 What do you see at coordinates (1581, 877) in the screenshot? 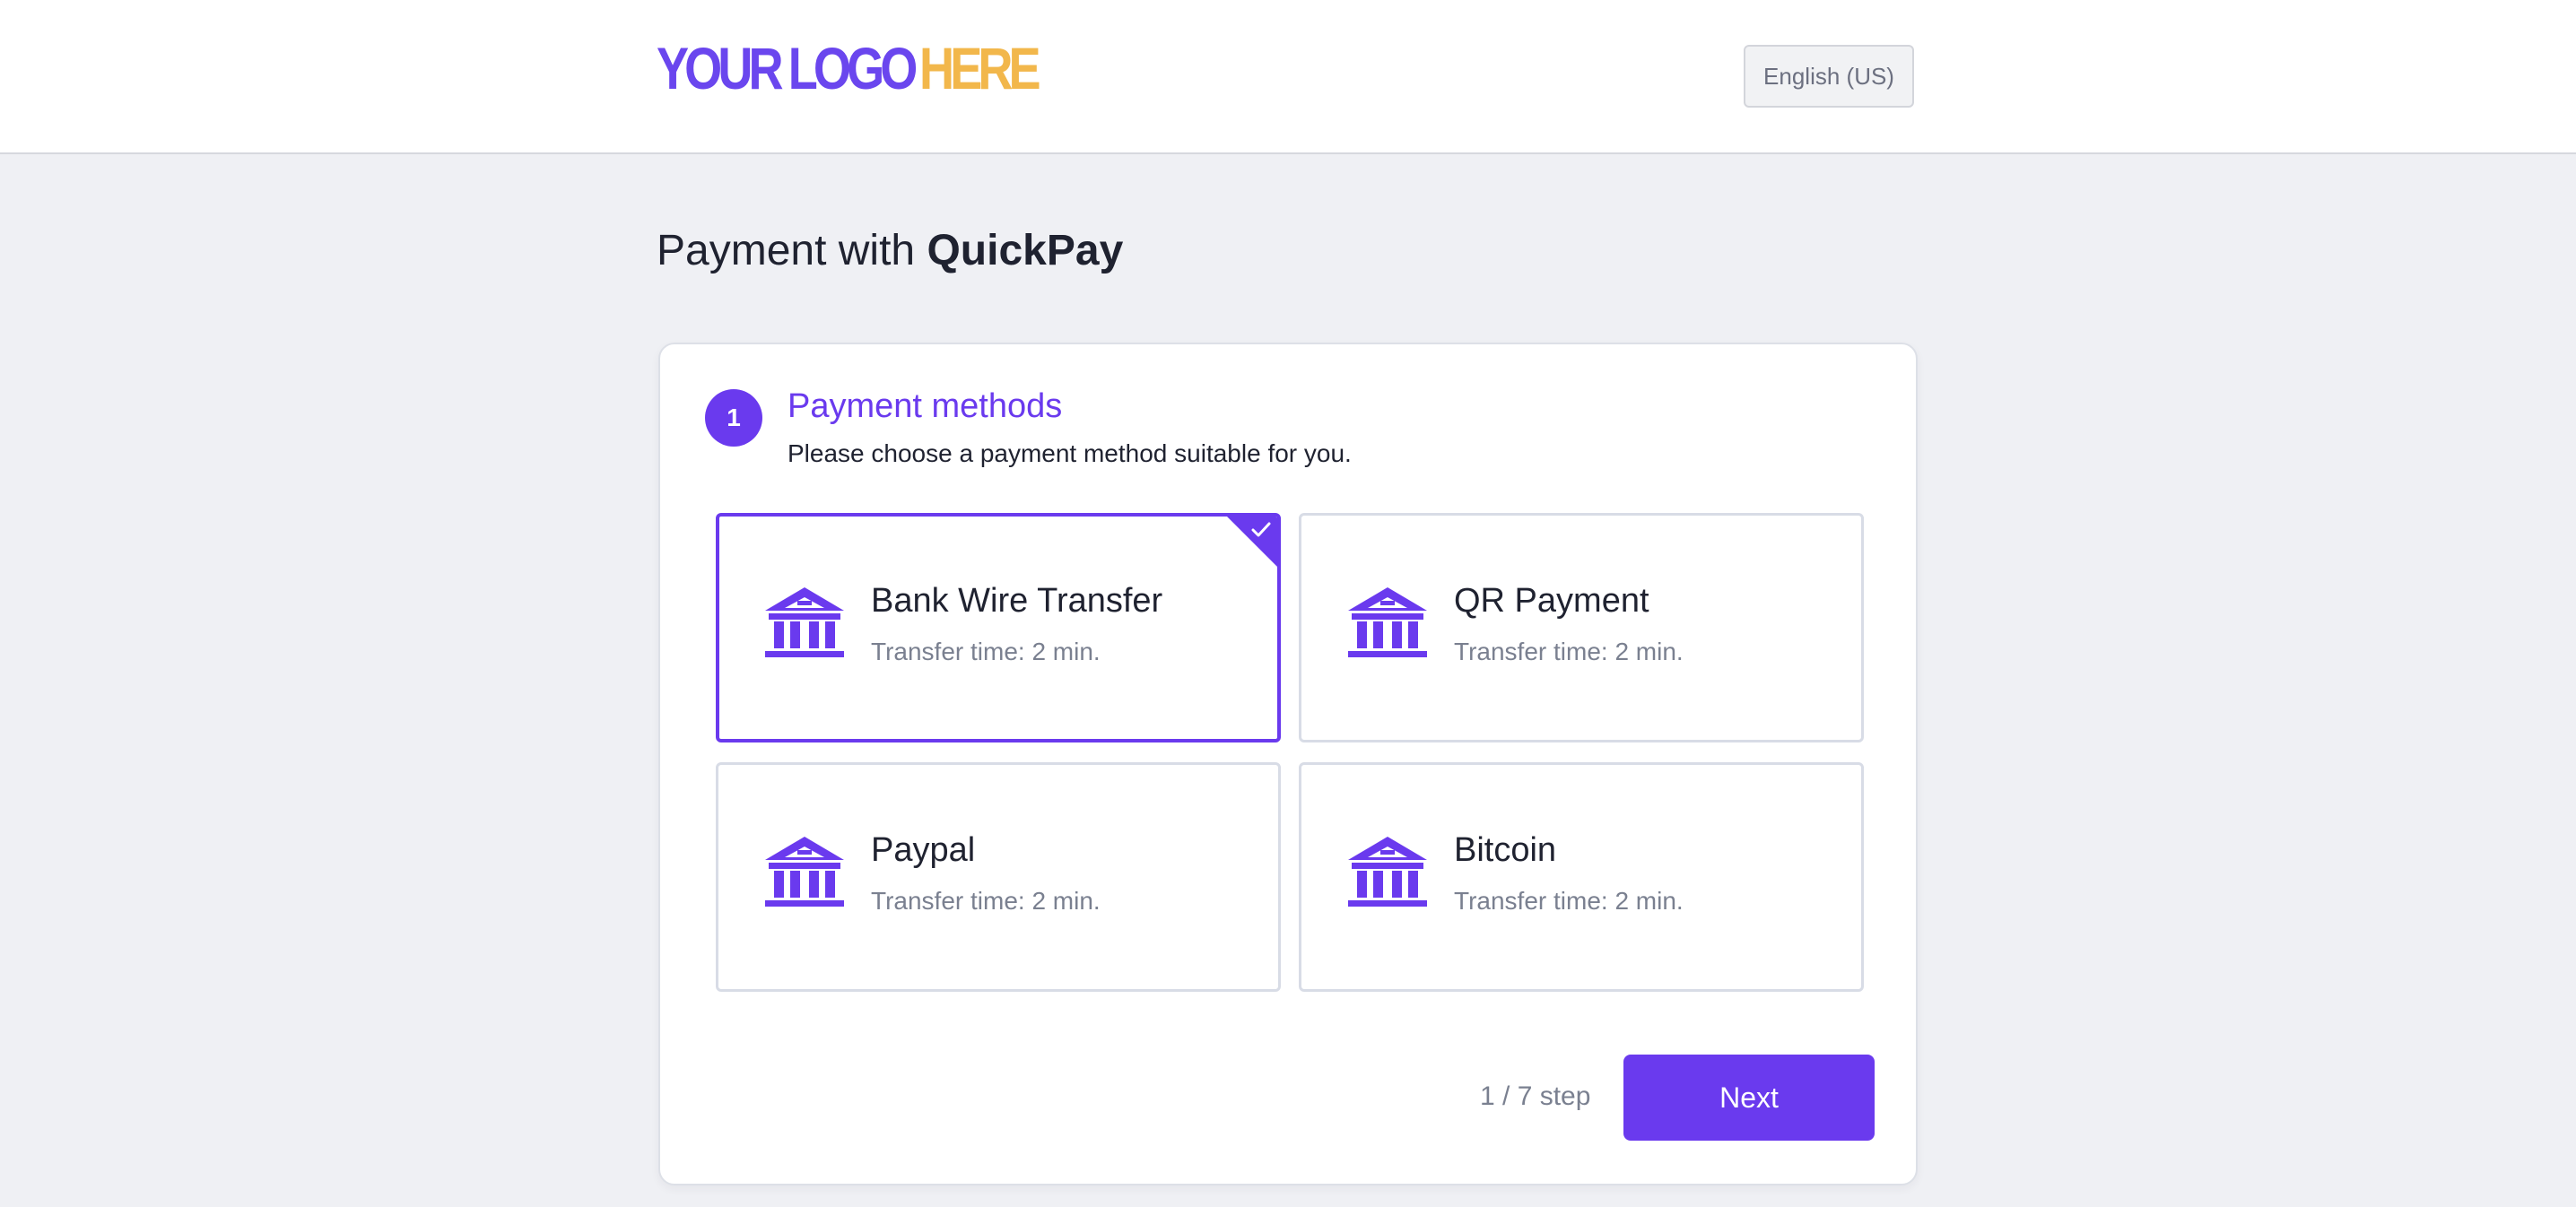
I see `payment-method-bitcoin: Bitcoin Transfer time: 2 min.` at bounding box center [1581, 877].